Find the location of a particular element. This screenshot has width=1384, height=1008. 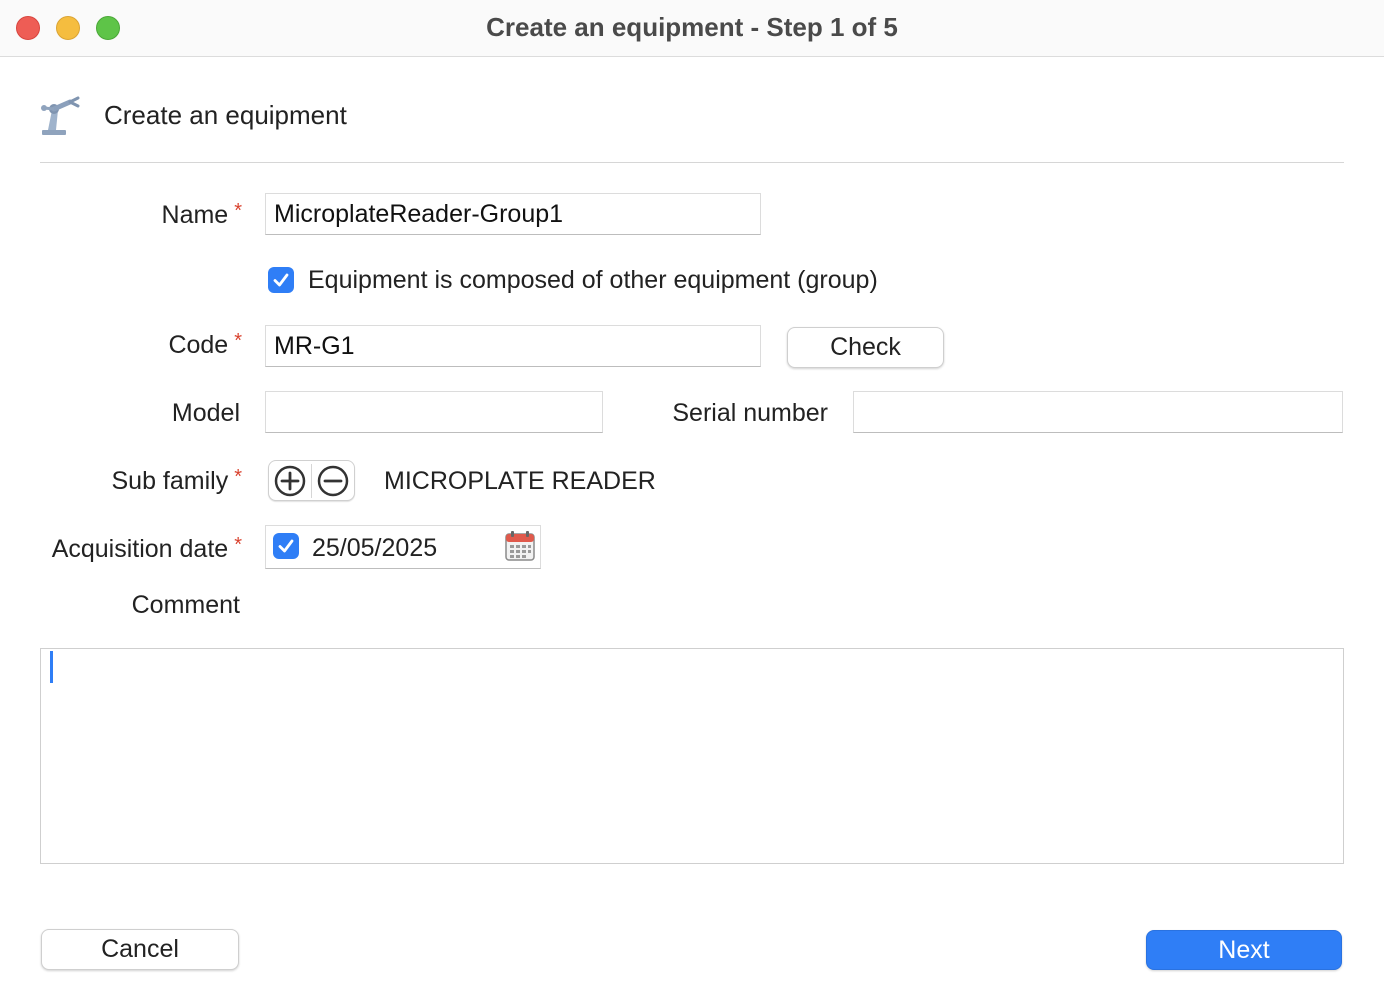

acquisition-date-label: Acquisition date * is located at coordinates (146, 549).